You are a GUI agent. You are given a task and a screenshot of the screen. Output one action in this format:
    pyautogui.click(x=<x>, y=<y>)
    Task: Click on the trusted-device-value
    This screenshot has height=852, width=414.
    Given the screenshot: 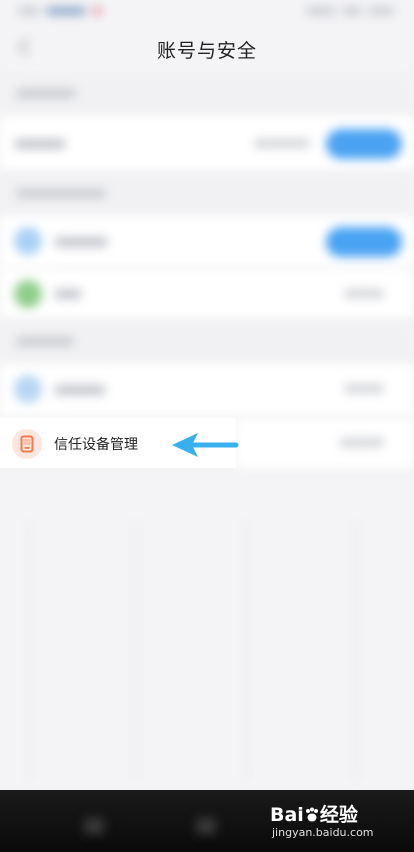 What is the action you would take?
    pyautogui.click(x=325, y=443)
    